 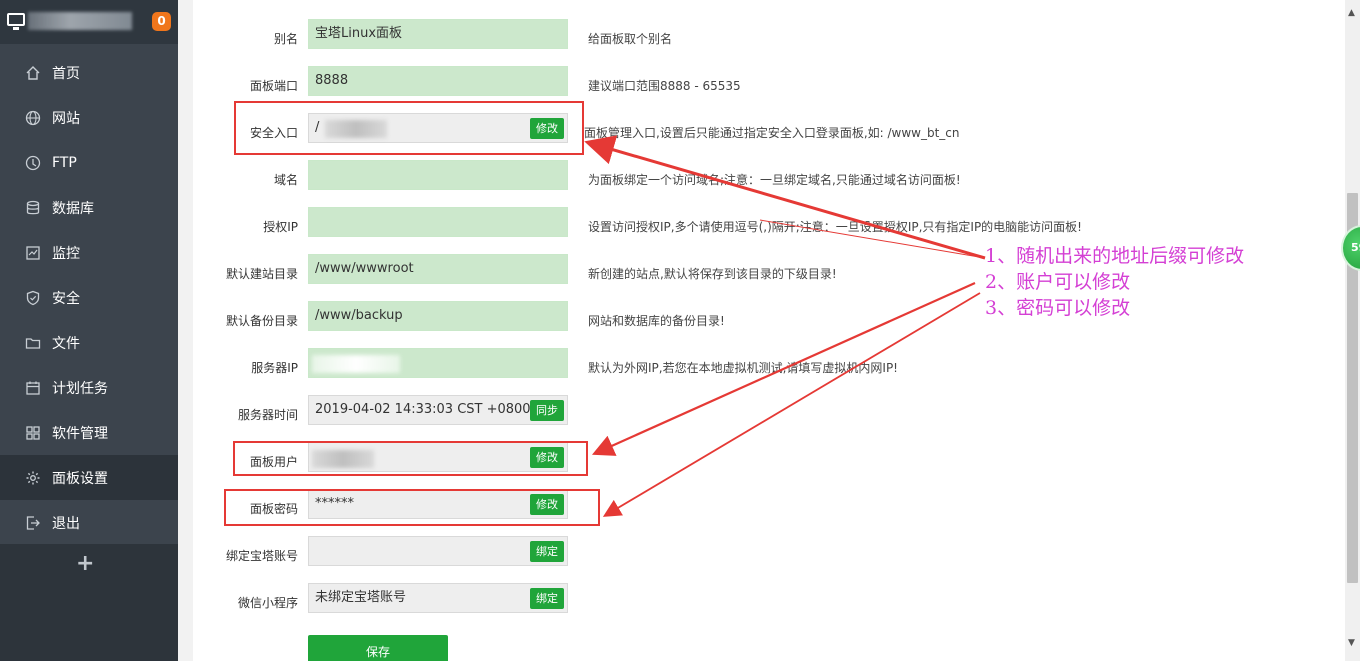 I want to click on backup-dir-label: 默认备份目录, so click(x=261, y=321).